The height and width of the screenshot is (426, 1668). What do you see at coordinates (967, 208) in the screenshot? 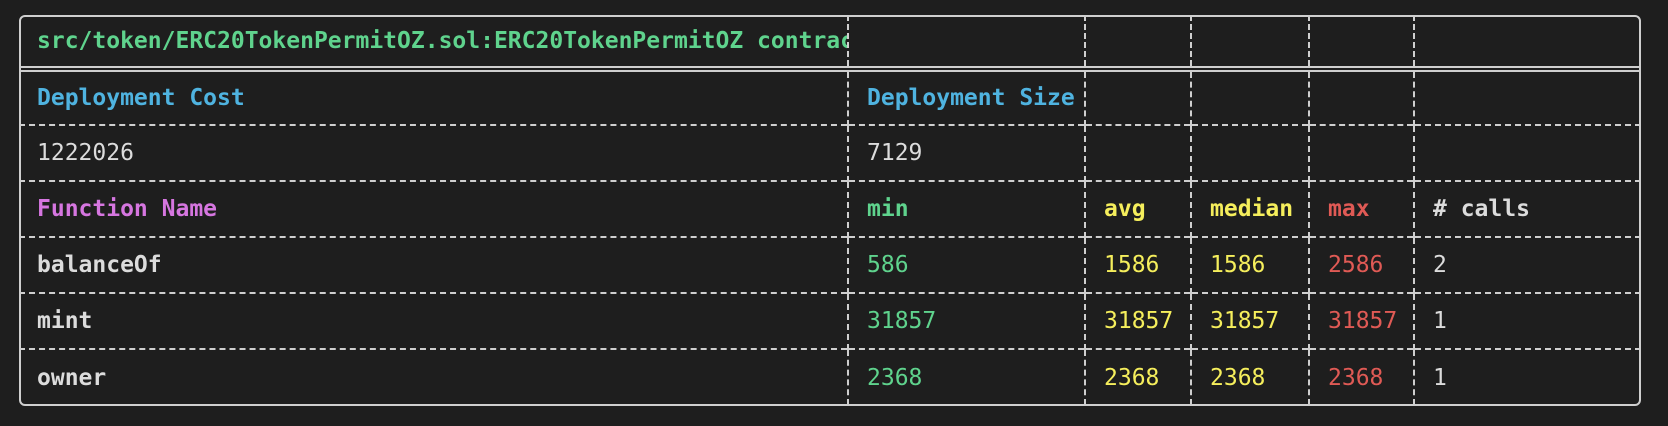
I see `min-header: min` at bounding box center [967, 208].